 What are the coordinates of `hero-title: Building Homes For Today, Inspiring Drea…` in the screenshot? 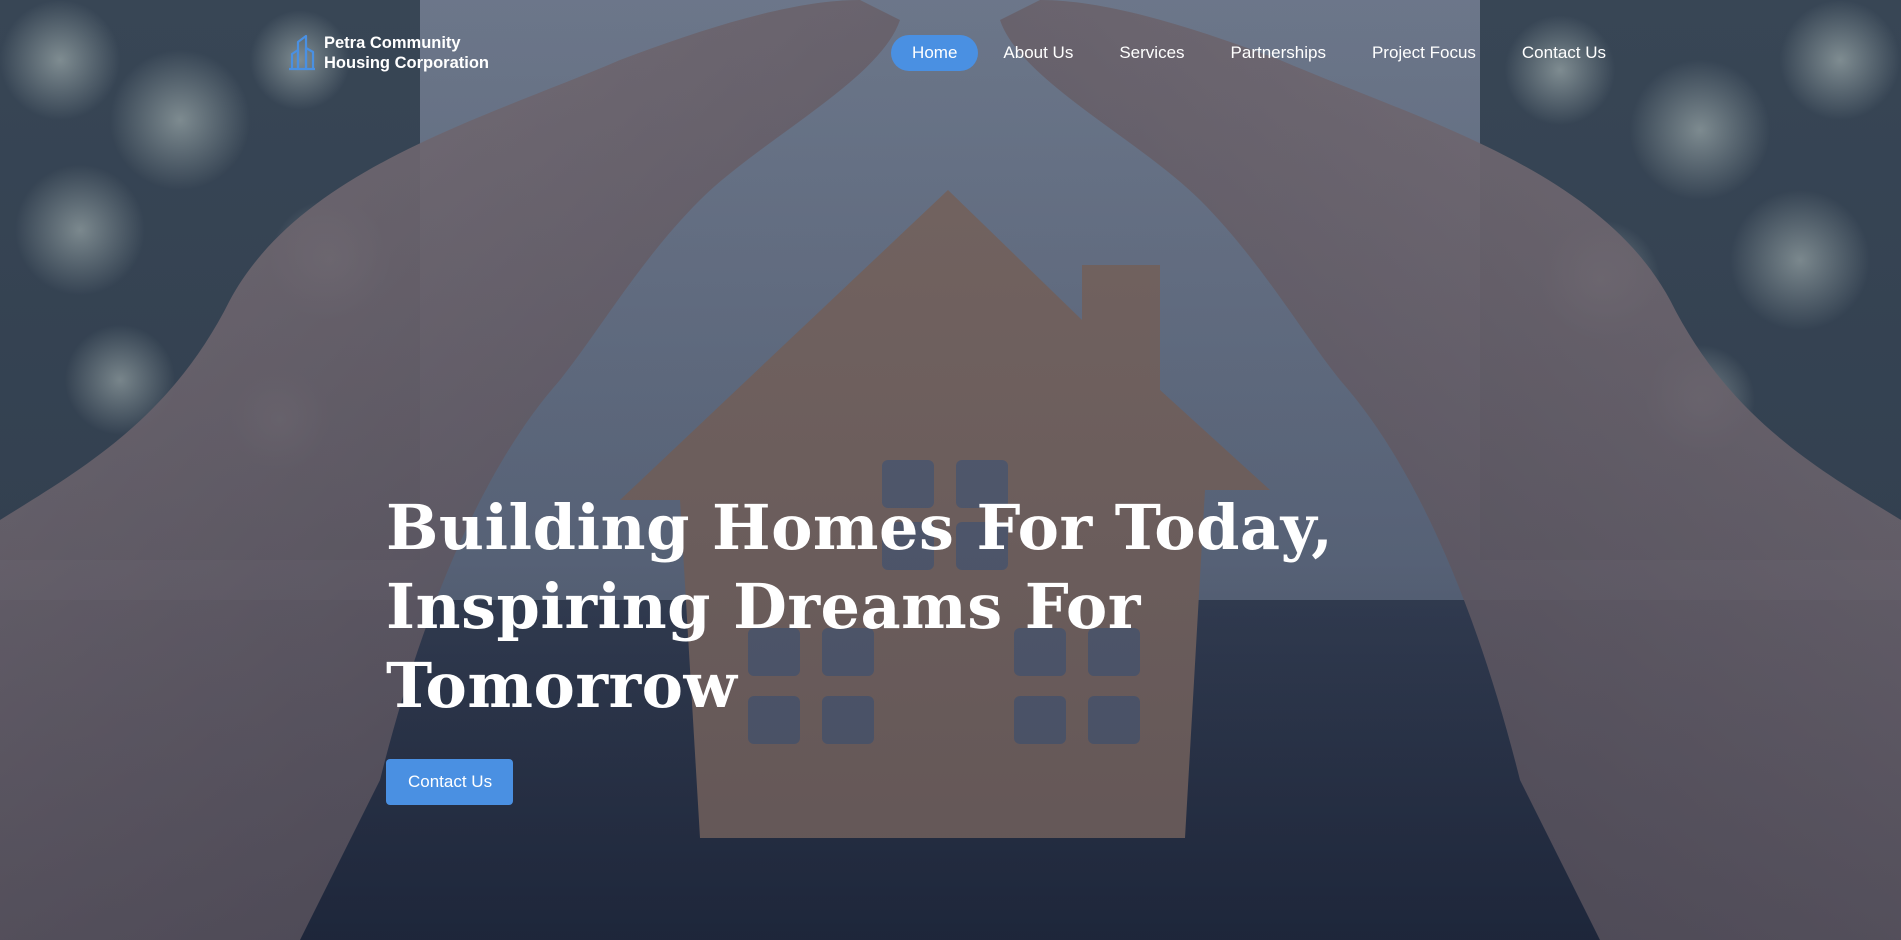 It's located at (886, 606).